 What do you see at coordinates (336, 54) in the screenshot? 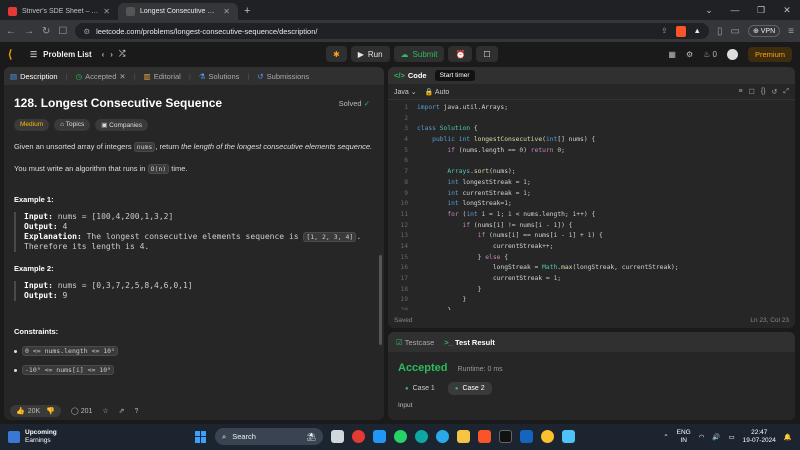
I see `debug-button: ✱` at bounding box center [336, 54].